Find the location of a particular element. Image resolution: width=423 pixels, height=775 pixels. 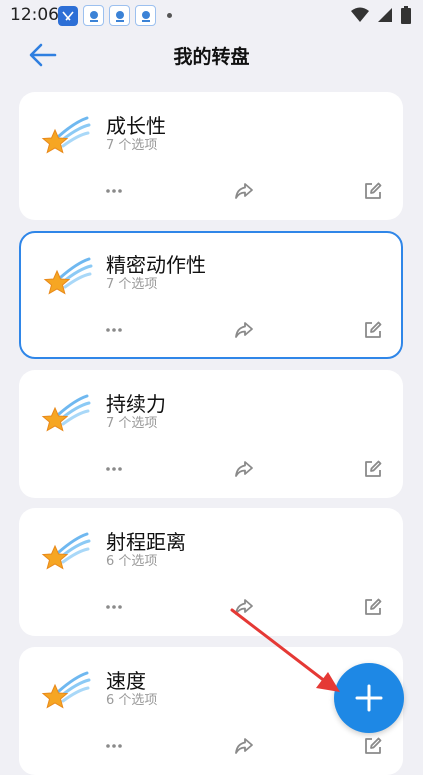

system-icons is located at coordinates (381, 15).